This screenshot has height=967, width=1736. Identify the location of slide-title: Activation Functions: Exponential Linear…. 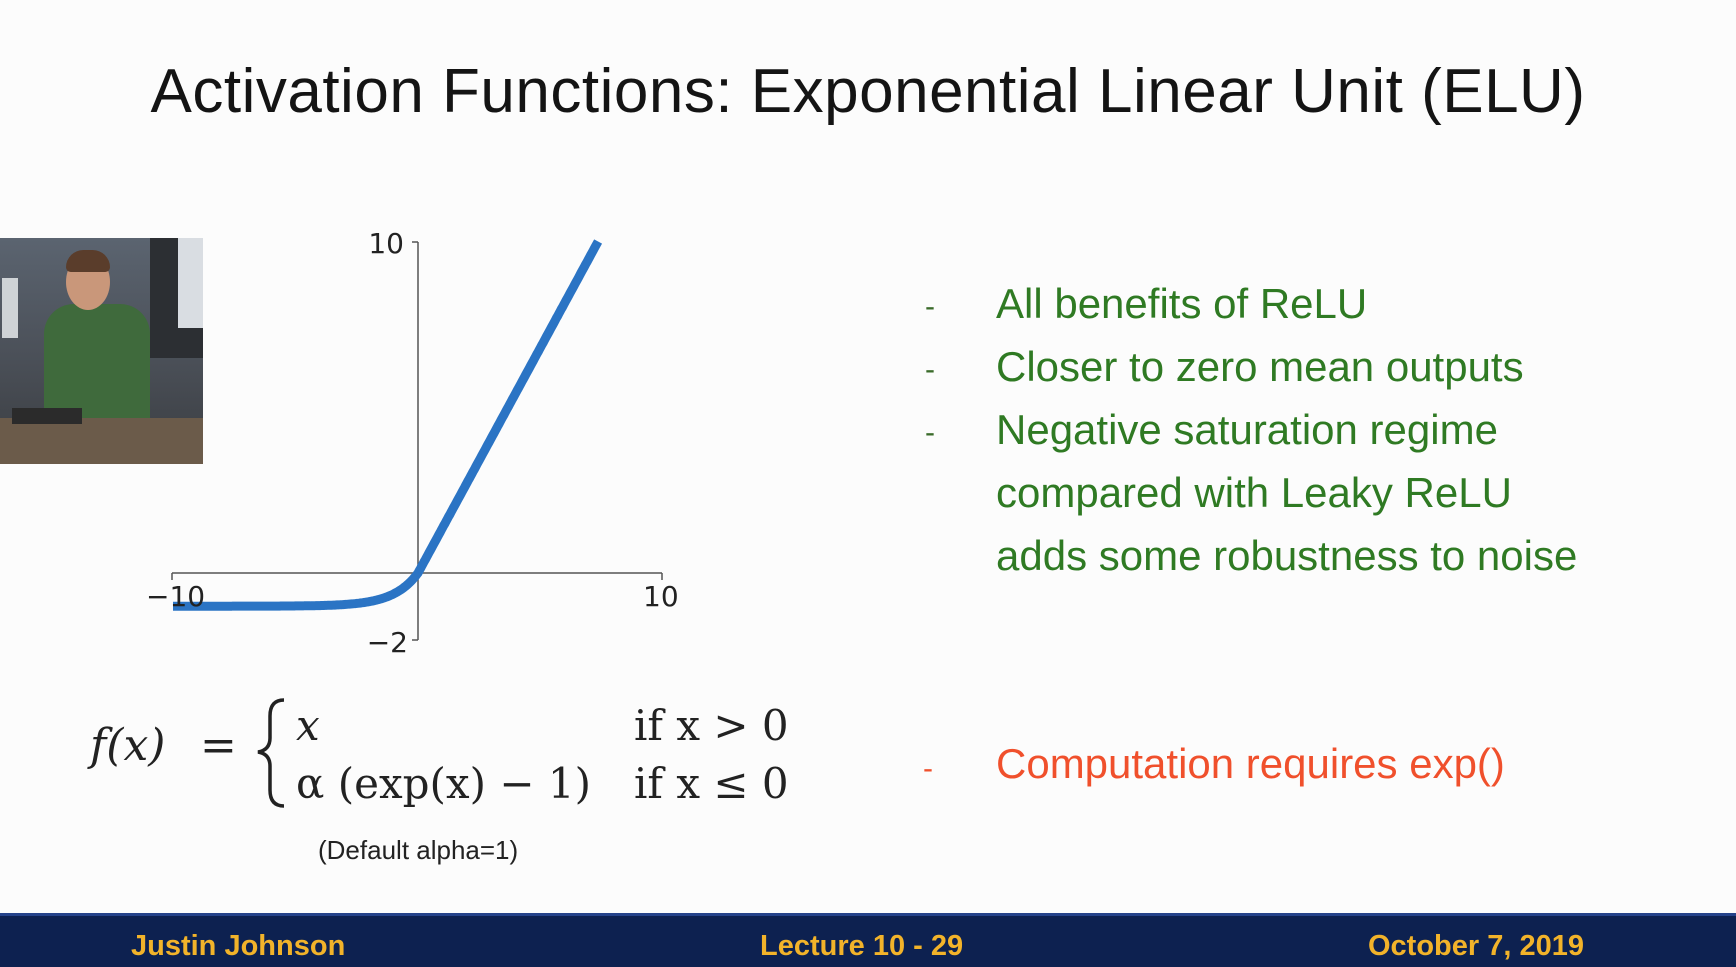
(868, 91).